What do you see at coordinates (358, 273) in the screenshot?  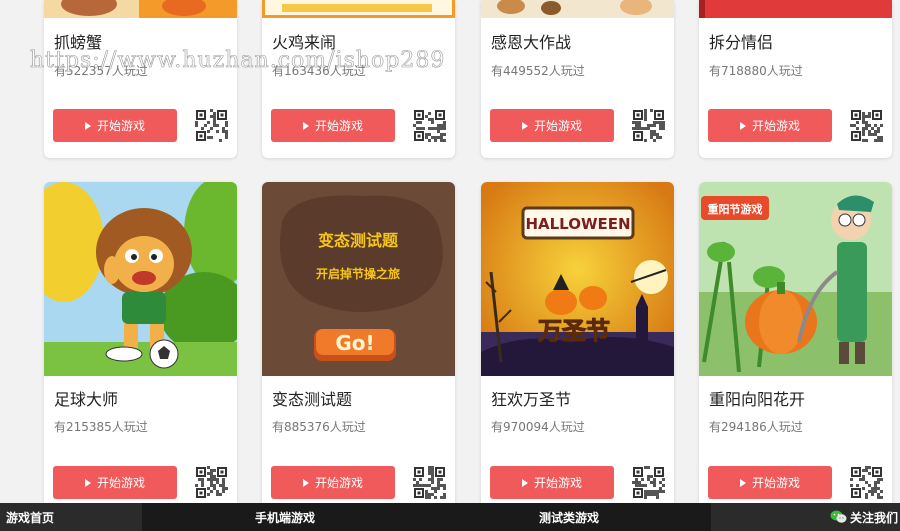 I see `art-subtitle: 开启掉节操之旅` at bounding box center [358, 273].